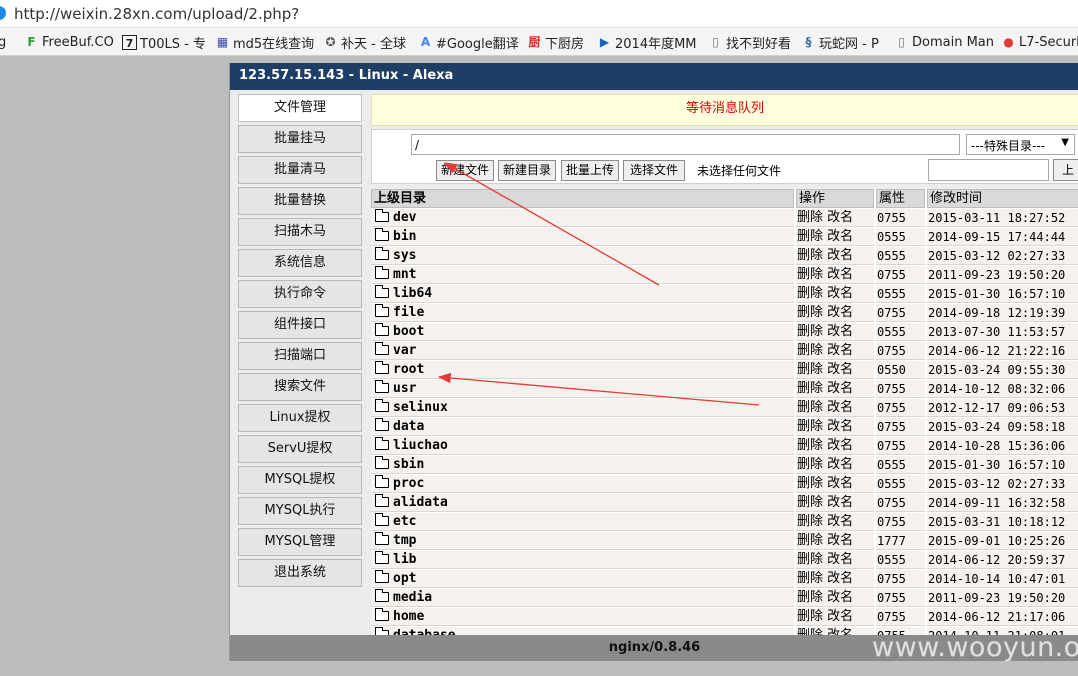  Describe the element at coordinates (420, 502) in the screenshot. I see `file-name: alidata` at that location.